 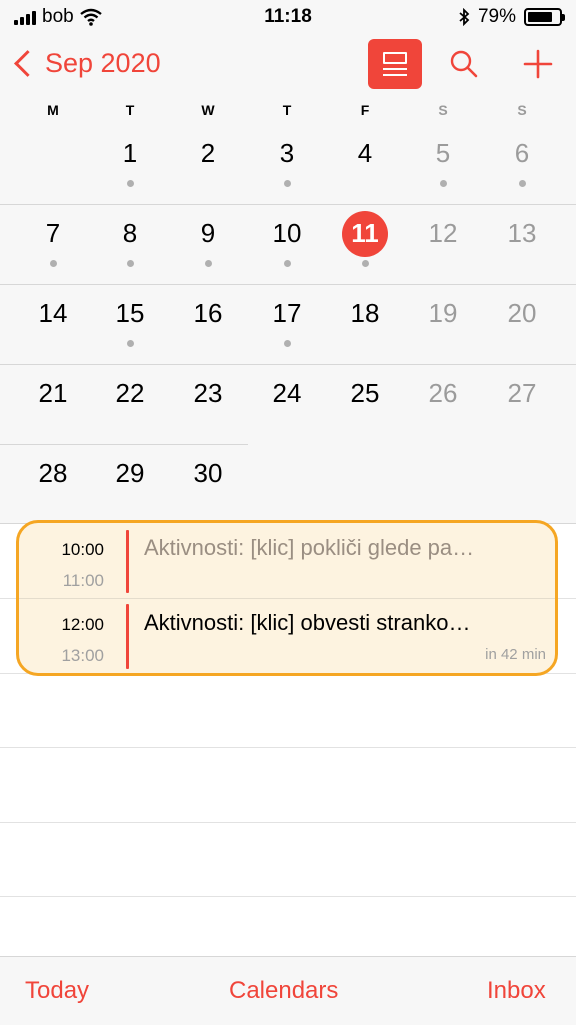 What do you see at coordinates (443, 153) in the screenshot?
I see `day-cell: 5` at bounding box center [443, 153].